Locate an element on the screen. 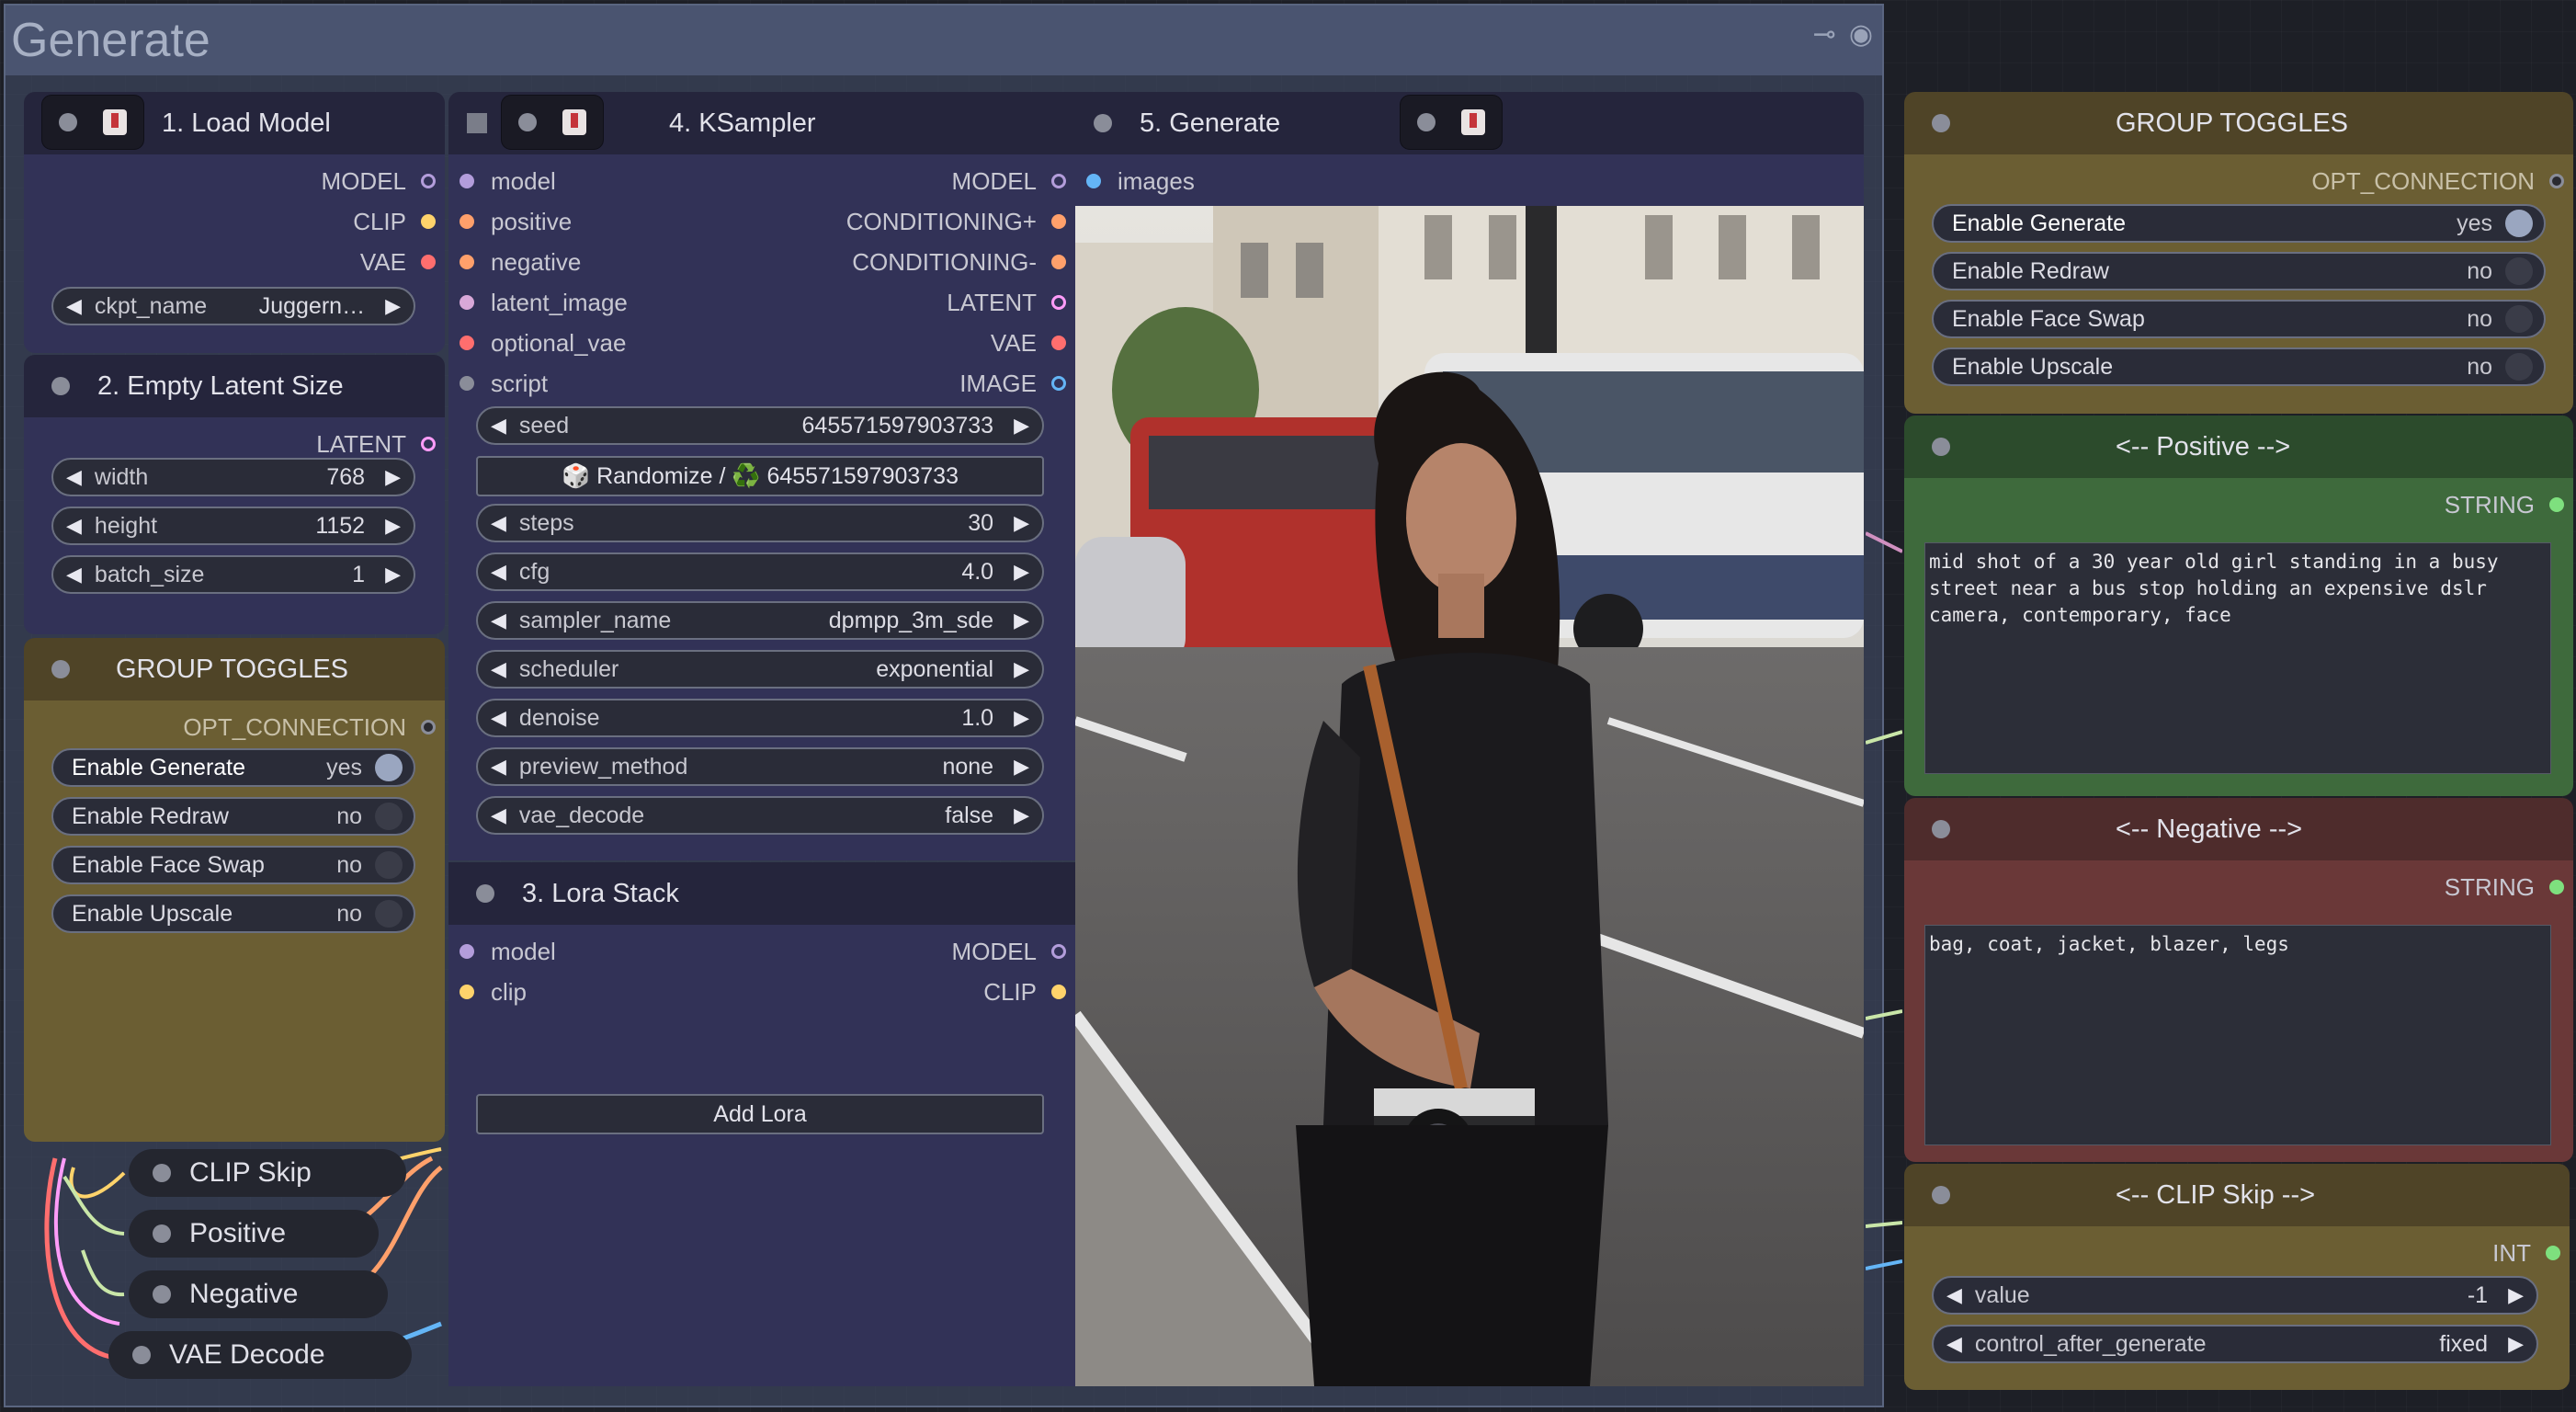 This screenshot has width=2576, height=1412. sampler-name-widget: ◀ sampler_name dpmpp_3m_sde ▶ is located at coordinates (760, 621).